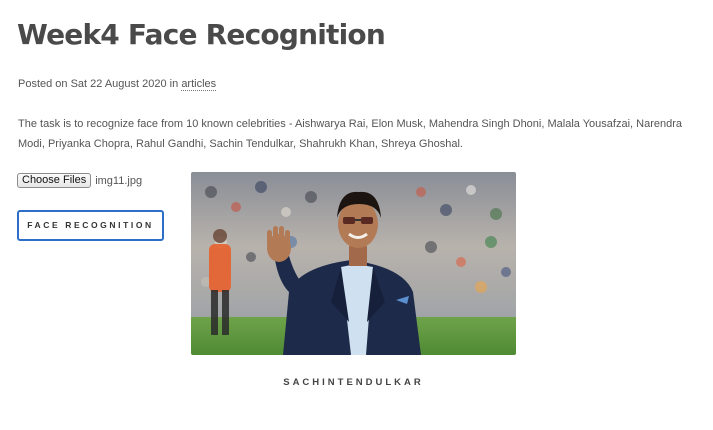 The image size is (713, 430). What do you see at coordinates (199, 84) in the screenshot?
I see `category-link: articles` at bounding box center [199, 84].